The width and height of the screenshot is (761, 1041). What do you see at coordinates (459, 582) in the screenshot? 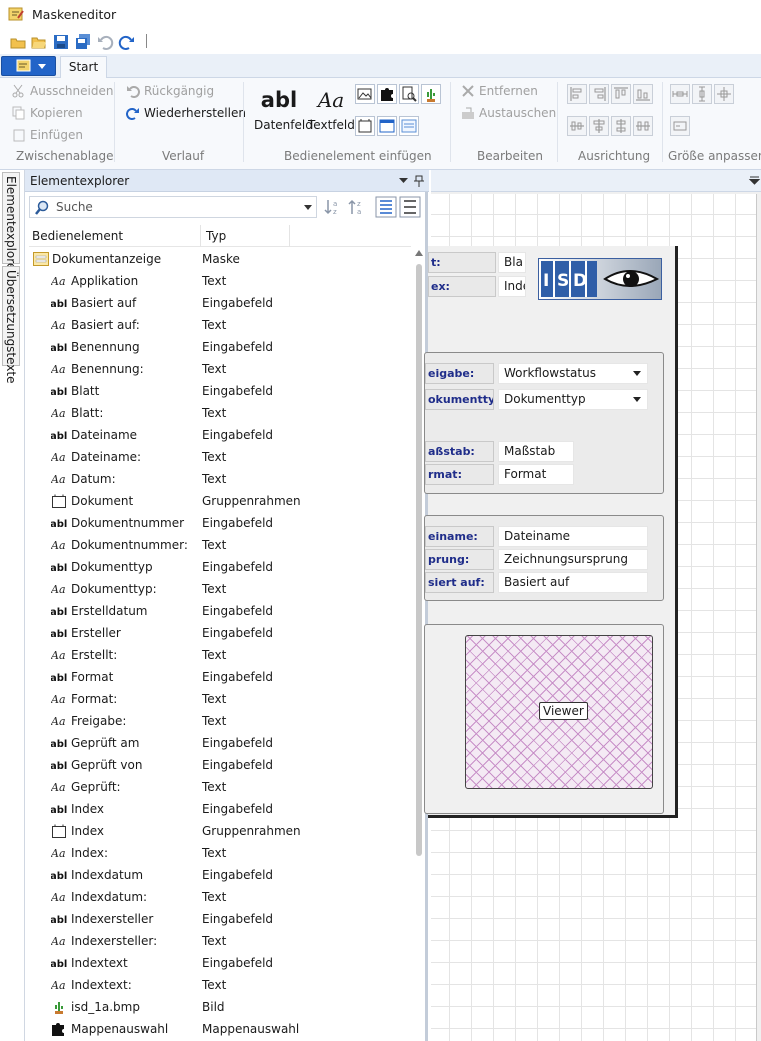
I see `label-based-on: siert auf:` at bounding box center [459, 582].